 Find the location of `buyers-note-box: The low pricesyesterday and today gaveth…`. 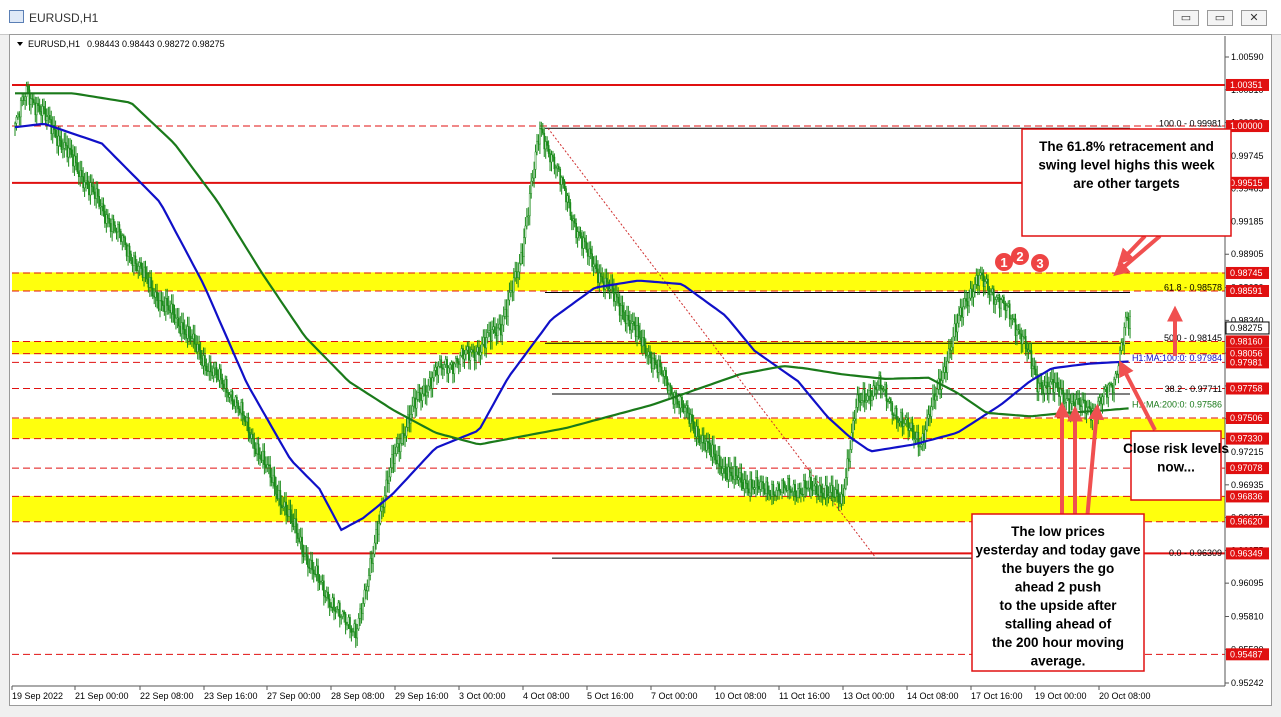

buyers-note-box: The low pricesyesterday and today gaveth… is located at coordinates (1058, 592).